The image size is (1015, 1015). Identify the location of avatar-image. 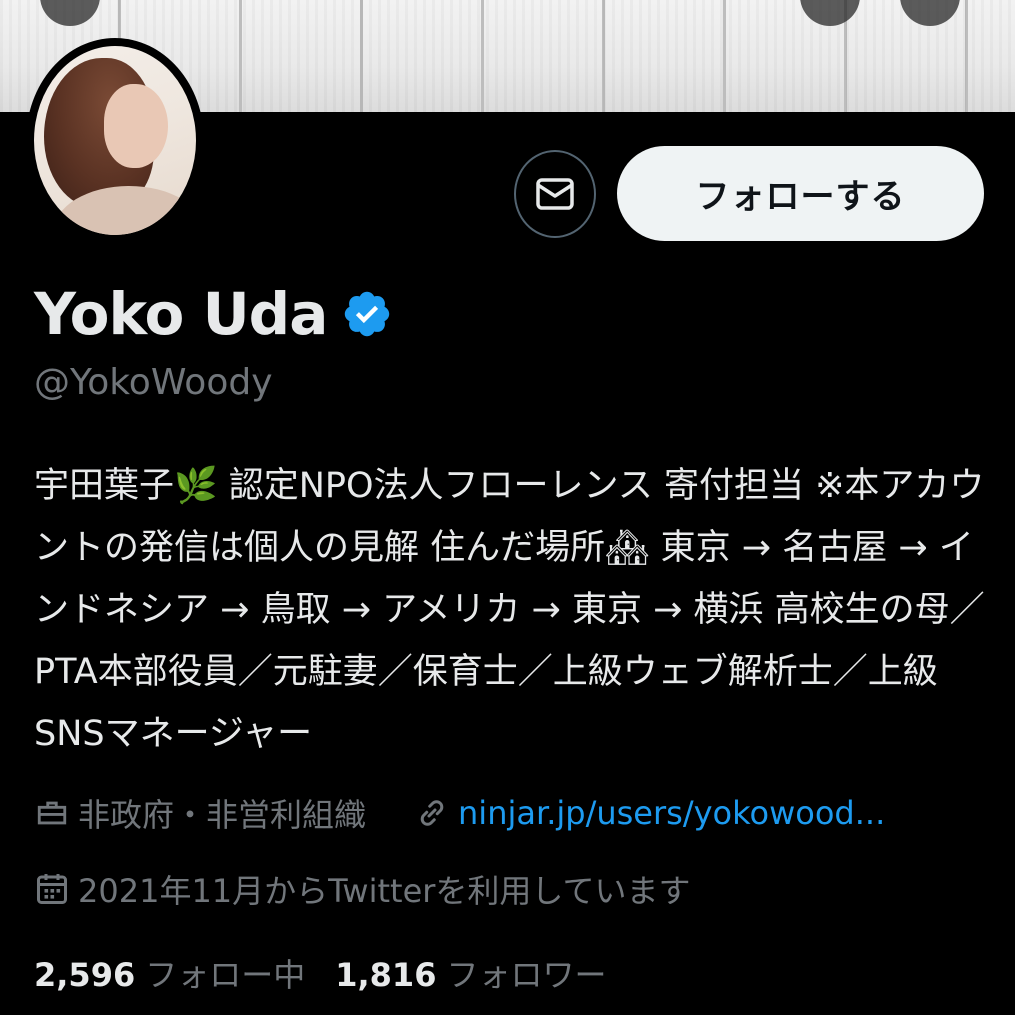
(115, 140).